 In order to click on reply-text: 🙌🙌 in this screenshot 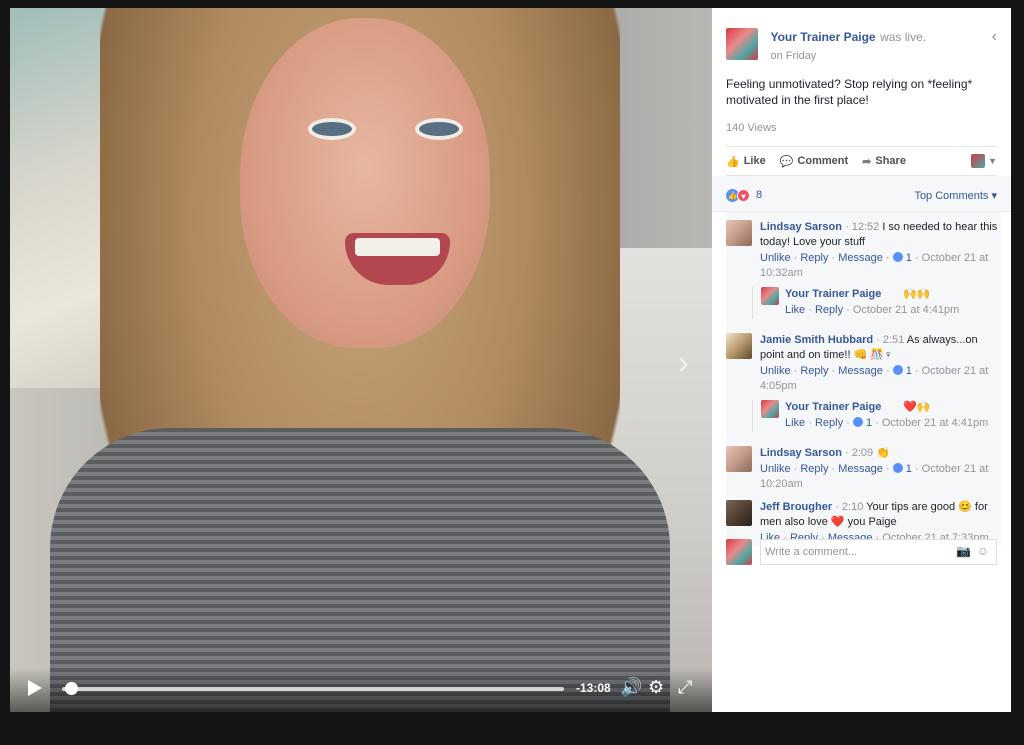, I will do `click(917, 294)`.